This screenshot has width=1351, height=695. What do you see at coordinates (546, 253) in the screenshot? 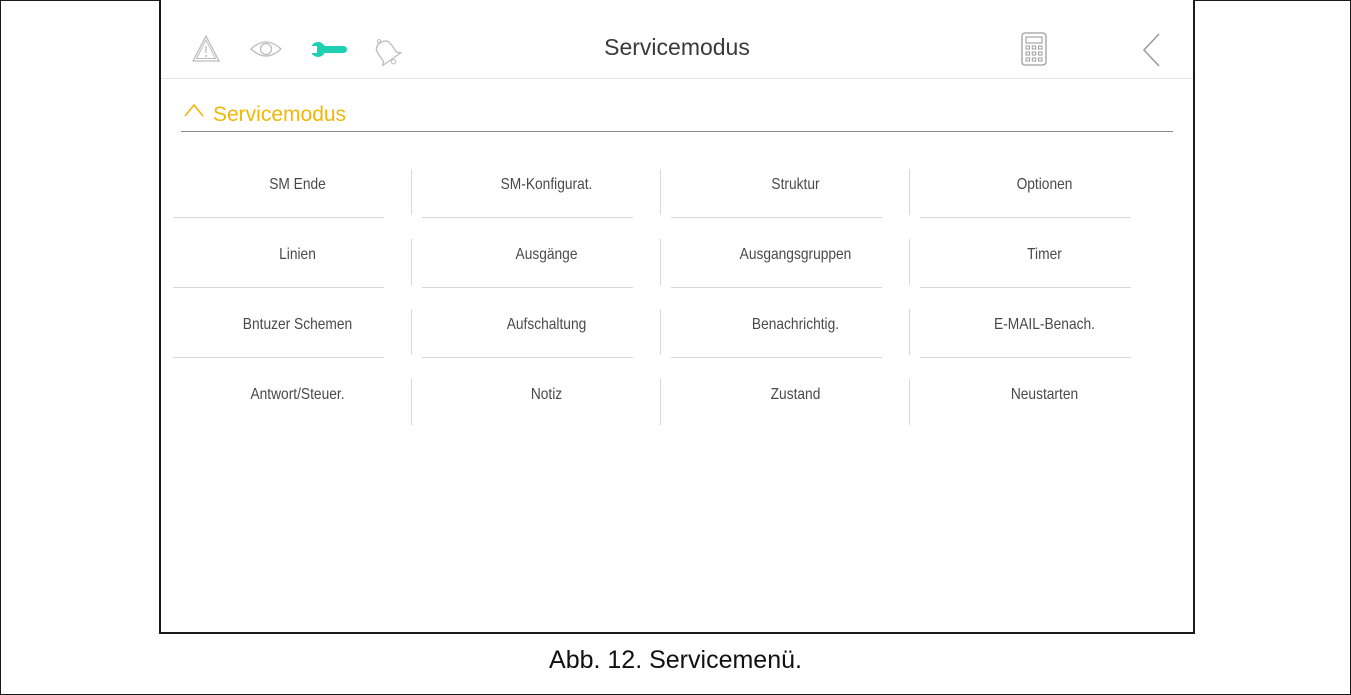
I see `menu-item-ausgaenge: Ausgänge` at bounding box center [546, 253].